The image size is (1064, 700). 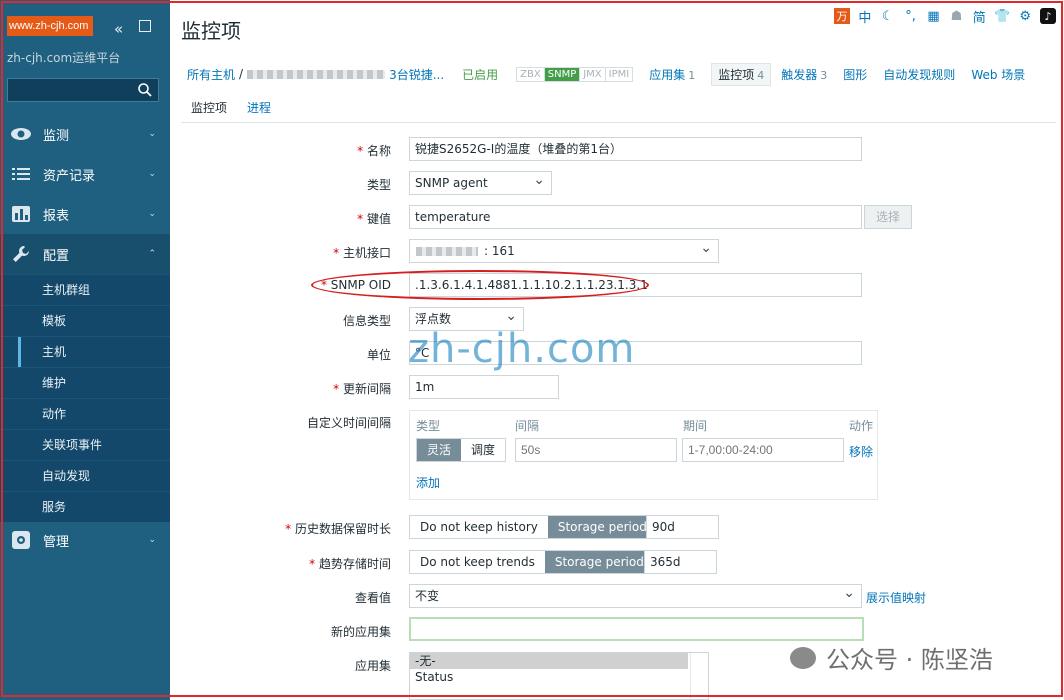 I want to click on valuemap-select: 不变, so click(x=635, y=595).